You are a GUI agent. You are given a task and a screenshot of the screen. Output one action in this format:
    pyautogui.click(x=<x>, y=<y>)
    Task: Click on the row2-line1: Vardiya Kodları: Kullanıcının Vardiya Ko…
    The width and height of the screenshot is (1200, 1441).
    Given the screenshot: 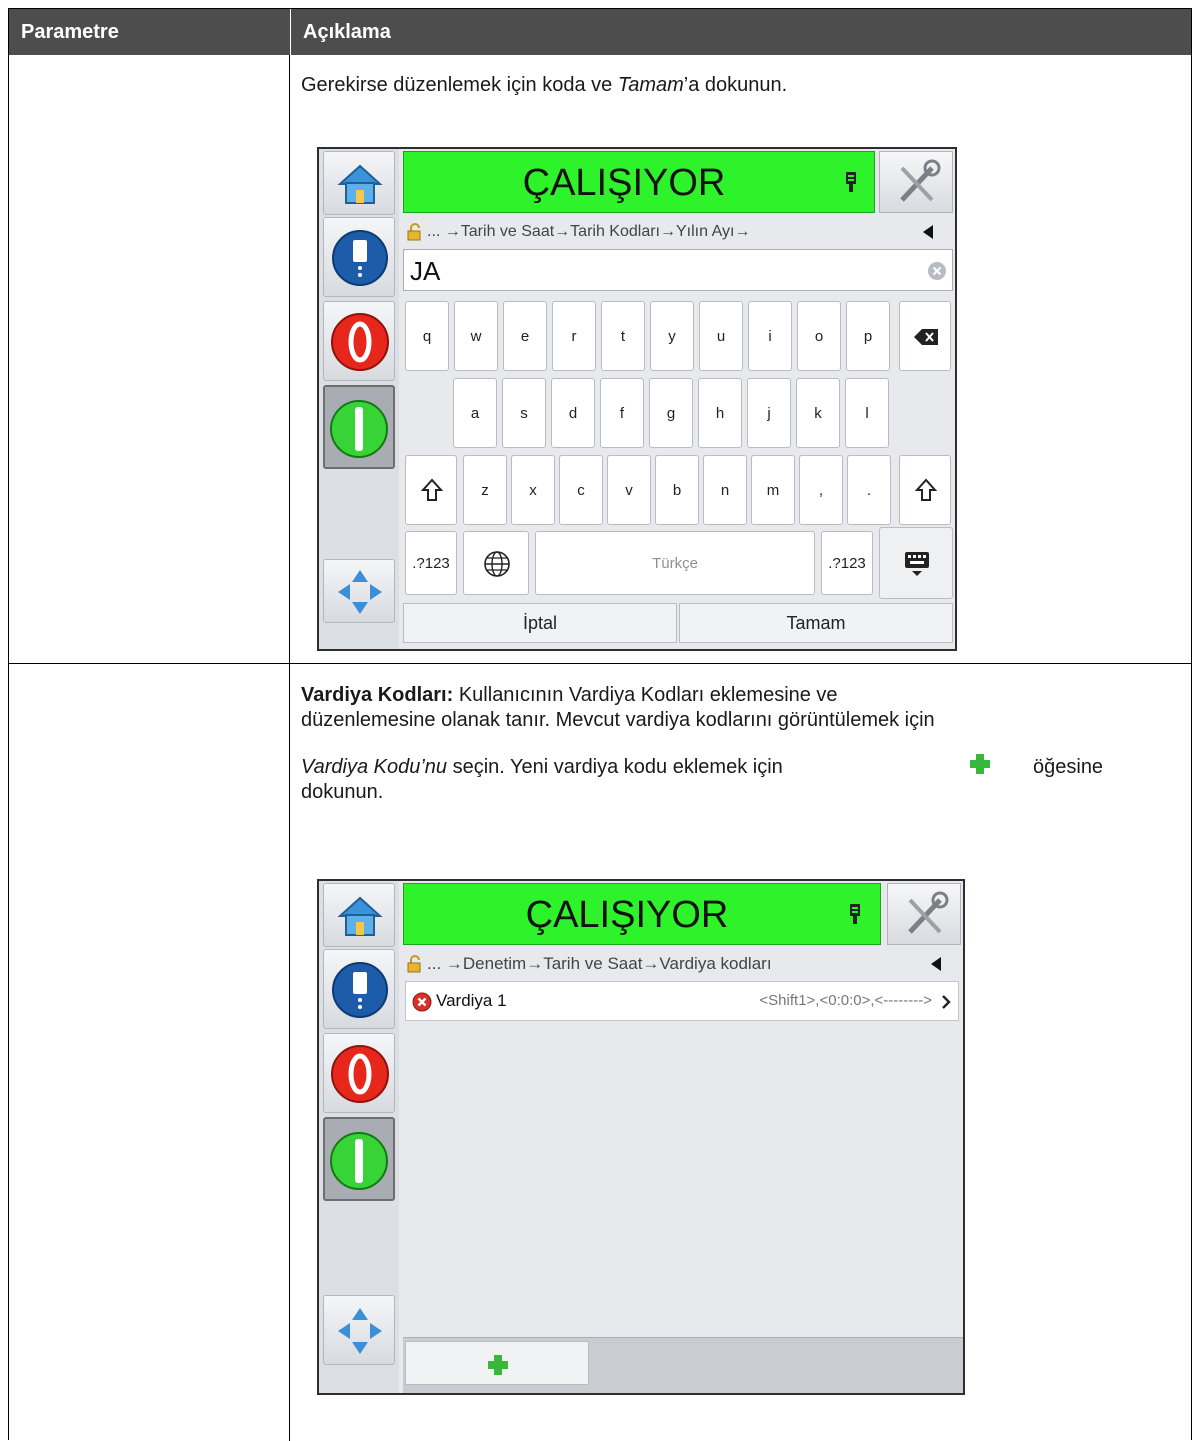 What is the action you would take?
    pyautogui.click(x=569, y=695)
    